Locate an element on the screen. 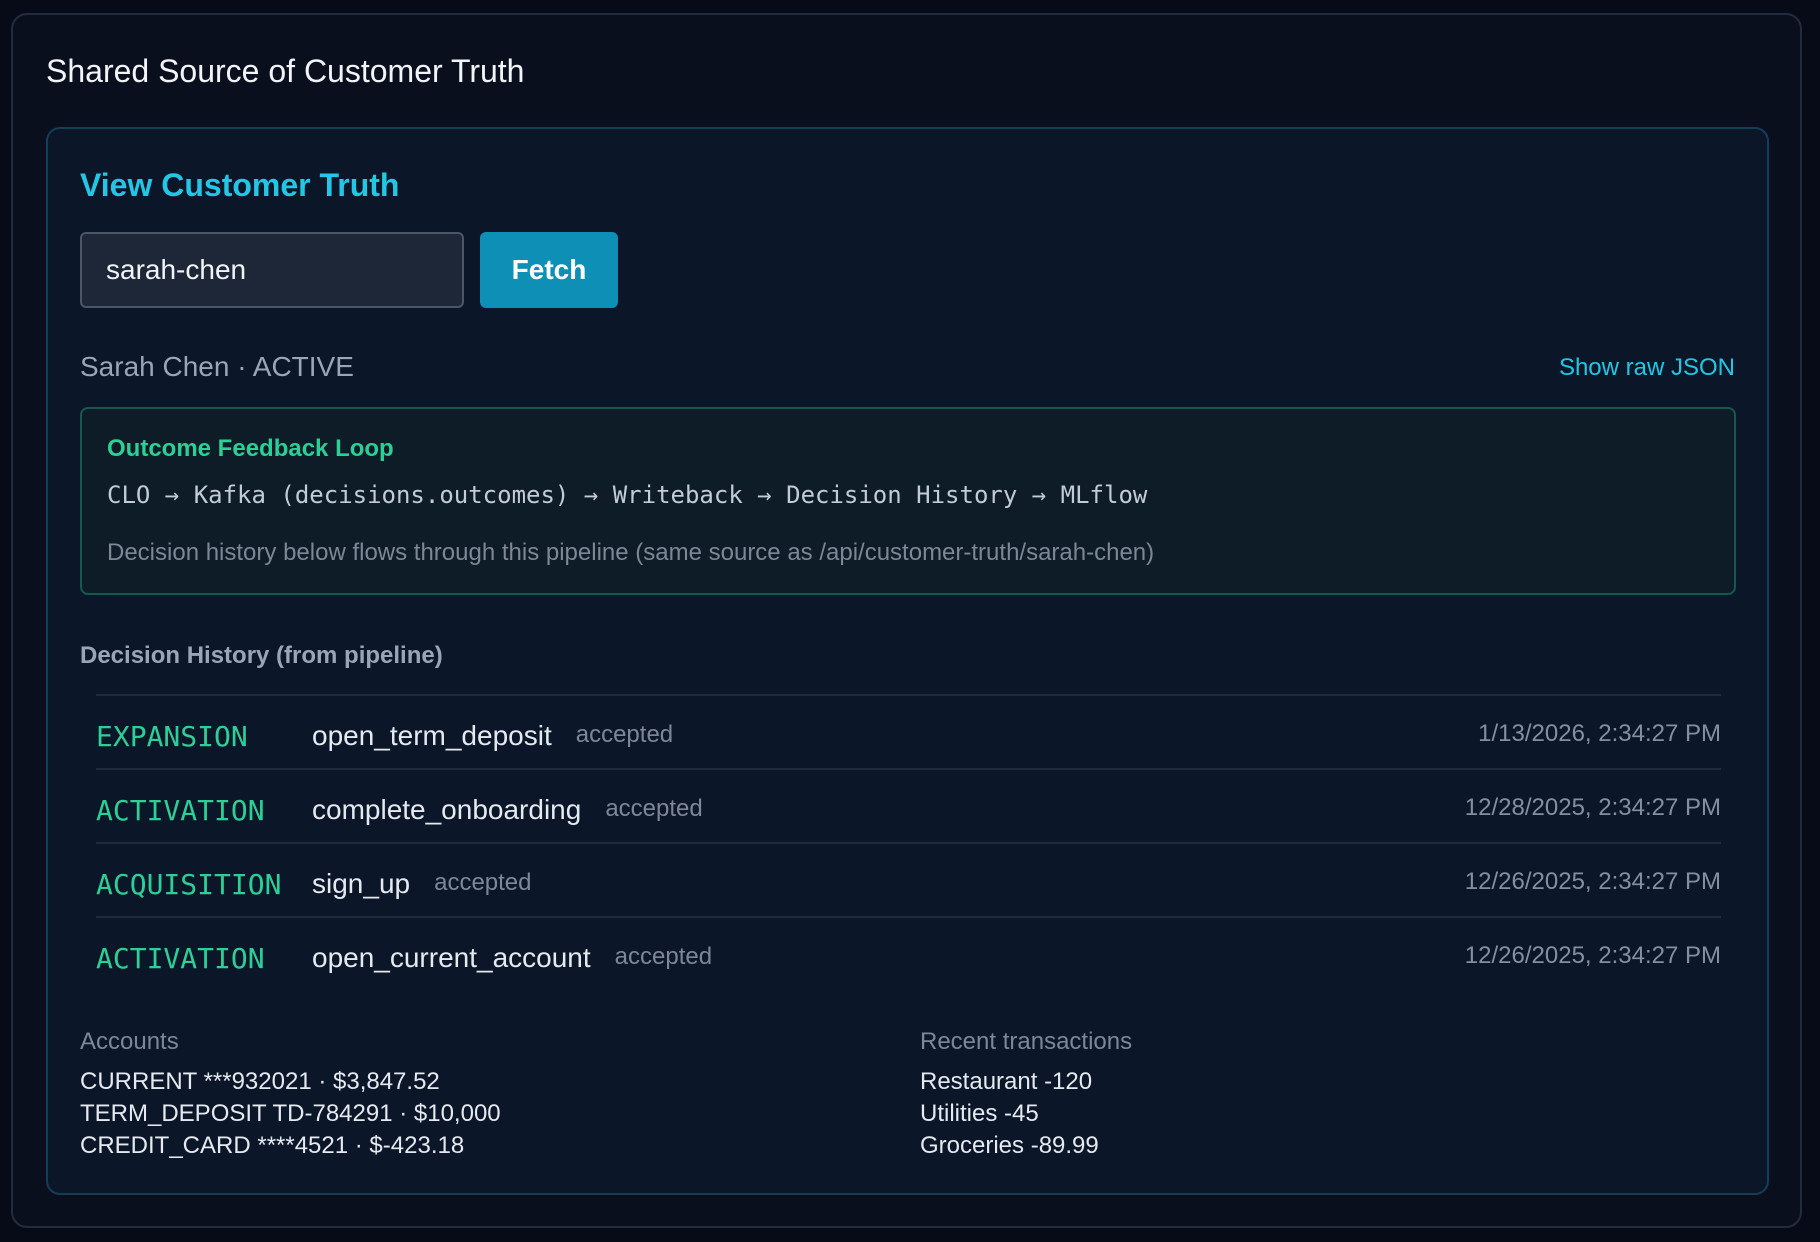 The height and width of the screenshot is (1242, 1820). show-raw-json-link: Show raw JSON is located at coordinates (1647, 368).